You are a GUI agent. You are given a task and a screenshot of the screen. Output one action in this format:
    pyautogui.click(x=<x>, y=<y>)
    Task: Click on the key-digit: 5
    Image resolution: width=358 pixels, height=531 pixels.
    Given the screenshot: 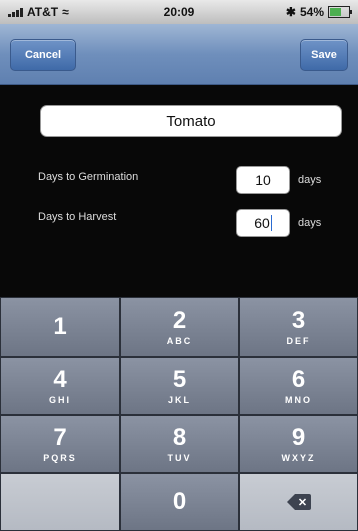 What is the action you would take?
    pyautogui.click(x=179, y=379)
    